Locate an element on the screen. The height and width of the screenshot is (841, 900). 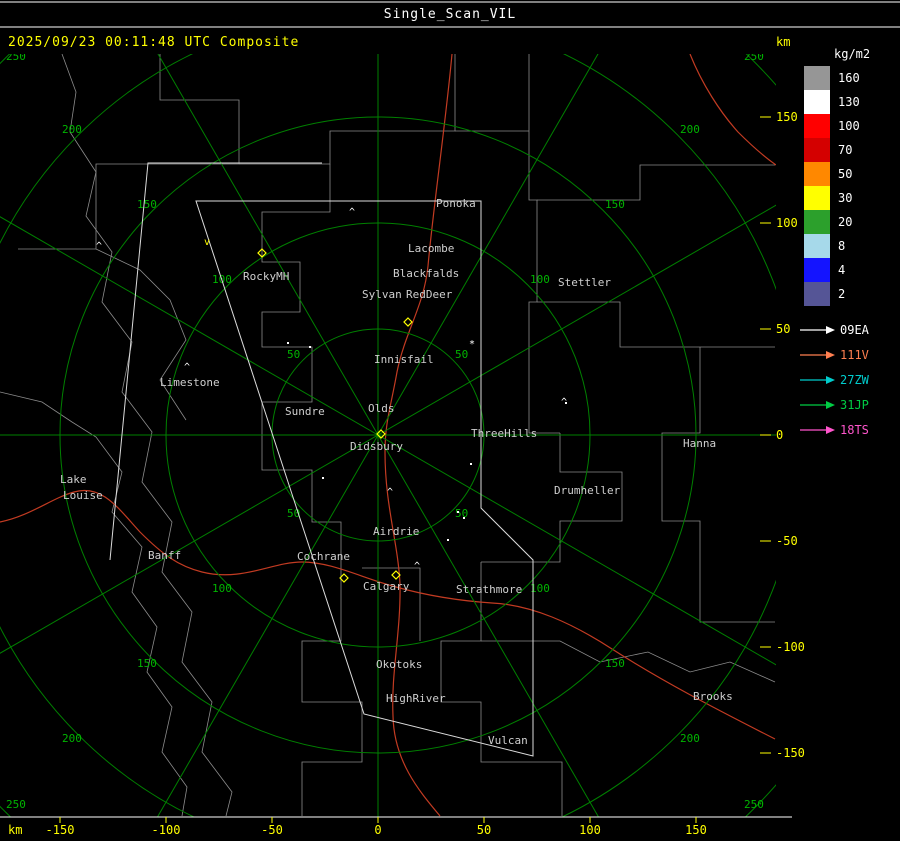
scale-value-label: 2 is located at coordinates (841, 294).